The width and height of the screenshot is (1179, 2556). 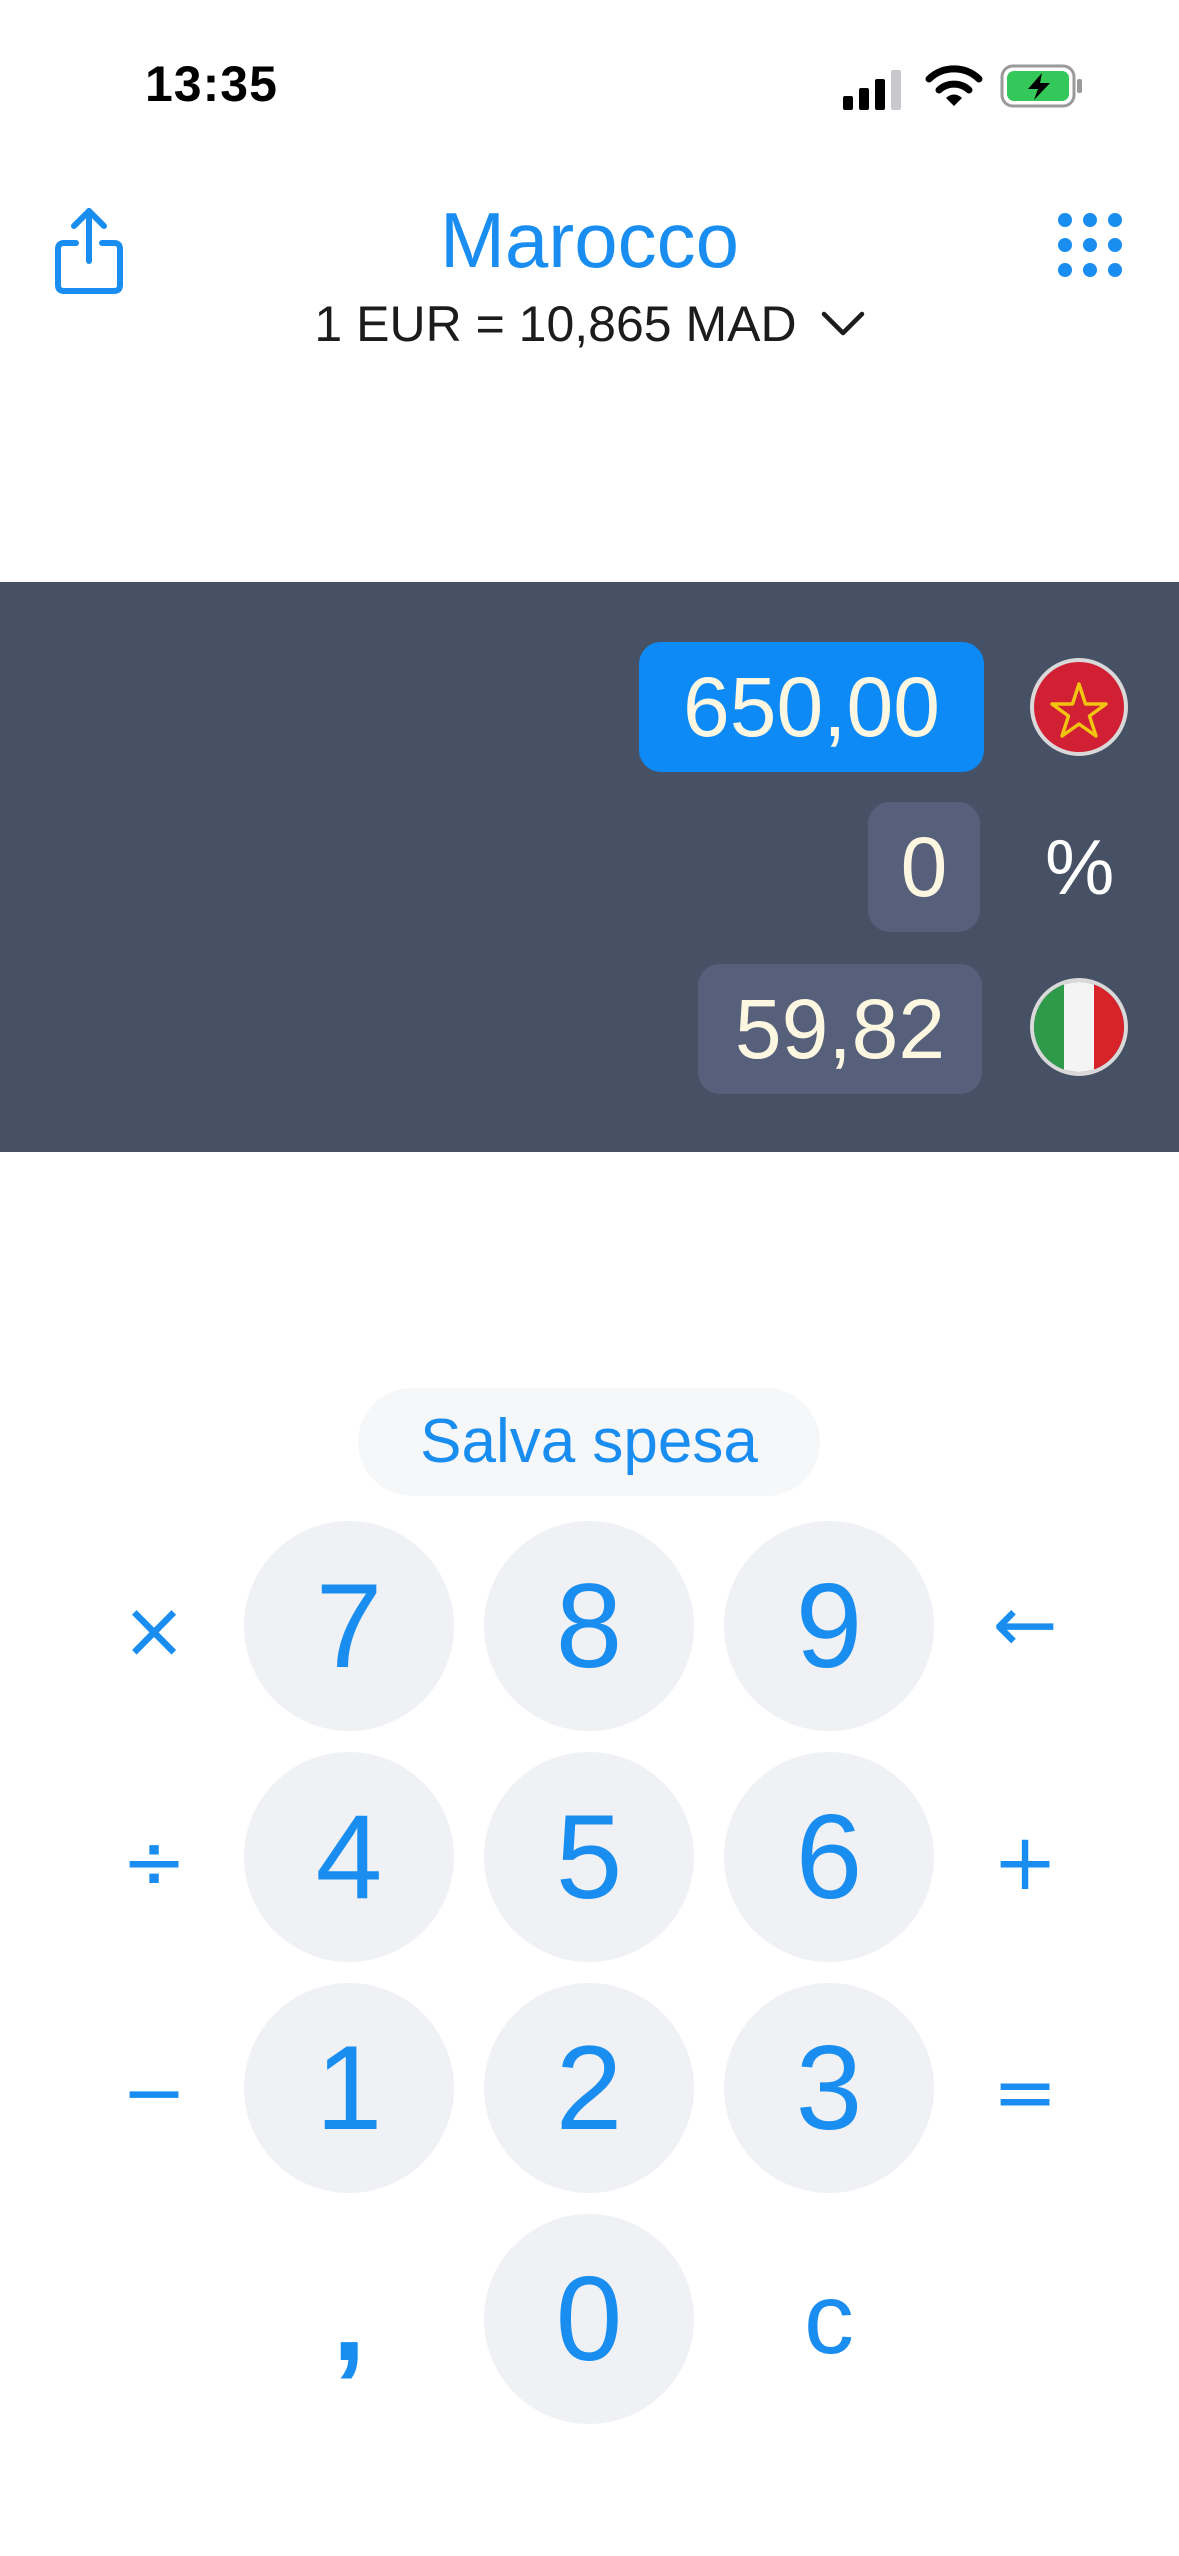 What do you see at coordinates (1025, 1625) in the screenshot?
I see `backspace-button: ←` at bounding box center [1025, 1625].